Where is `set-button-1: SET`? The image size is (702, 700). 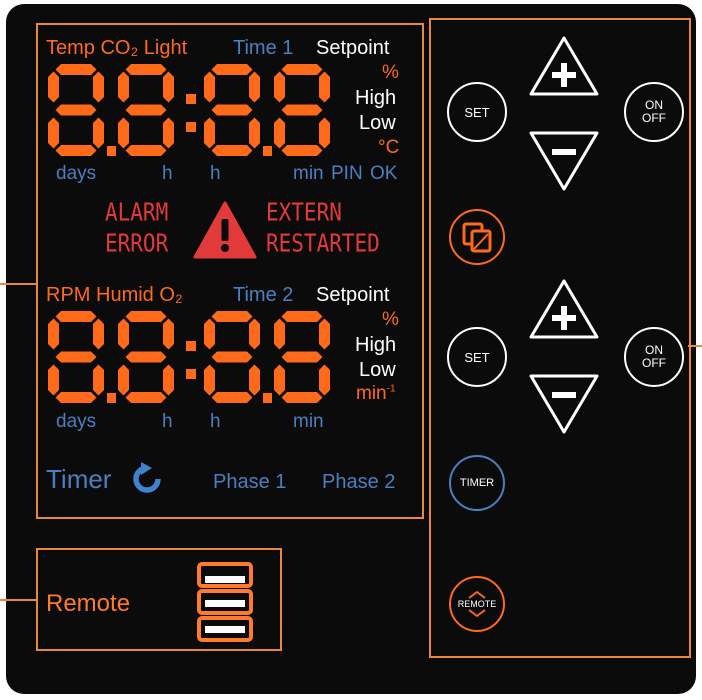
set-button-1: SET is located at coordinates (477, 112).